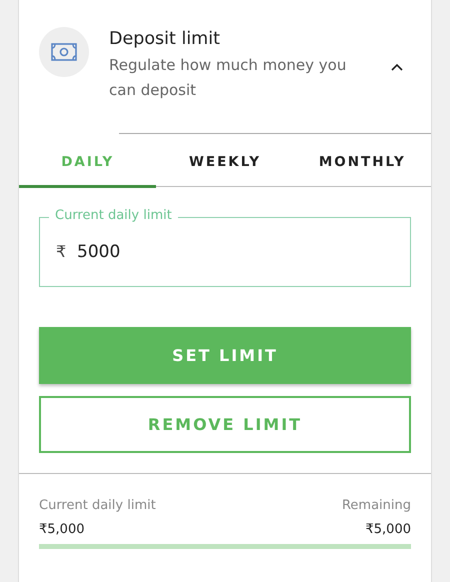 This screenshot has width=450, height=582. I want to click on panel-subtitle: Regulate how much money you can deposit, so click(228, 78).